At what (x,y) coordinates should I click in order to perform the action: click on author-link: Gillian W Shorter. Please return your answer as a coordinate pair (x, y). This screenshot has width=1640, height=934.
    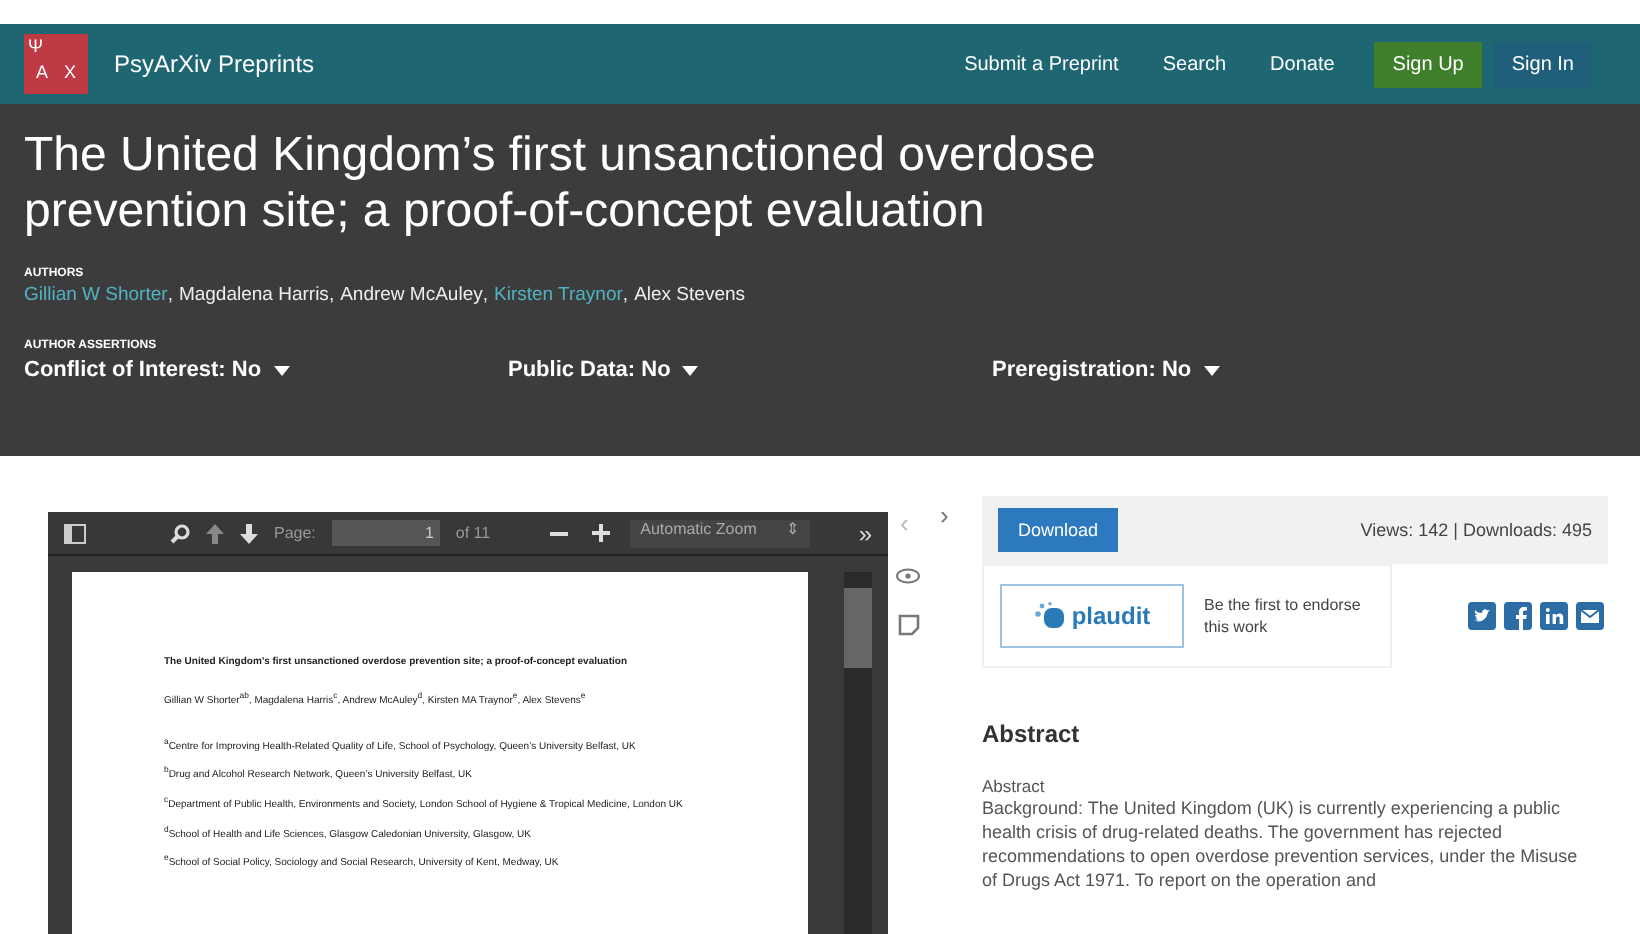
    Looking at the image, I should click on (96, 295).